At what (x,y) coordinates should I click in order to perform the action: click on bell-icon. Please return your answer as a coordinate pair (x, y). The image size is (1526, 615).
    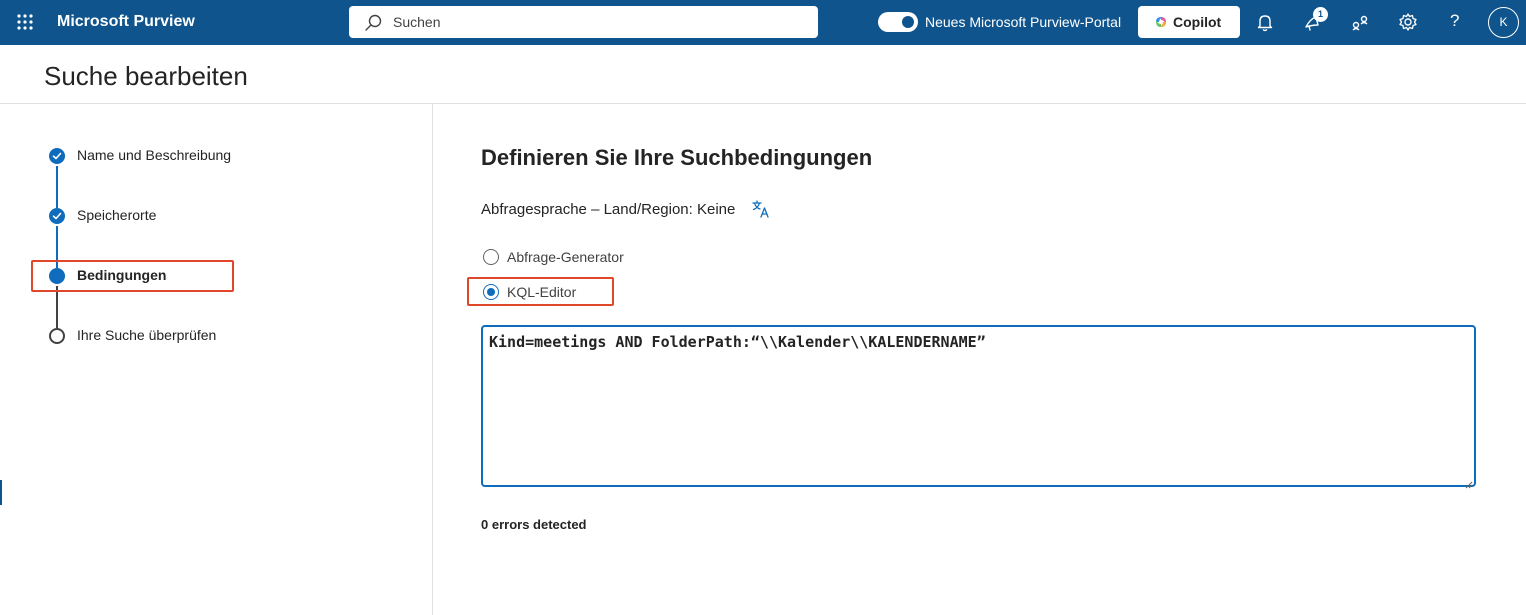
    Looking at the image, I should click on (1265, 22).